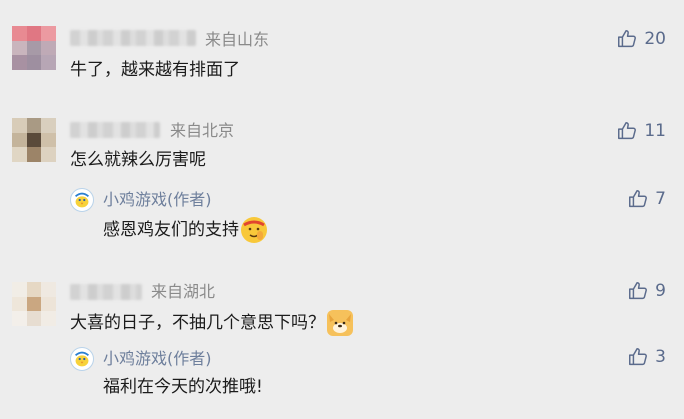 This screenshot has width=684, height=419. I want to click on like-count: 9, so click(660, 291).